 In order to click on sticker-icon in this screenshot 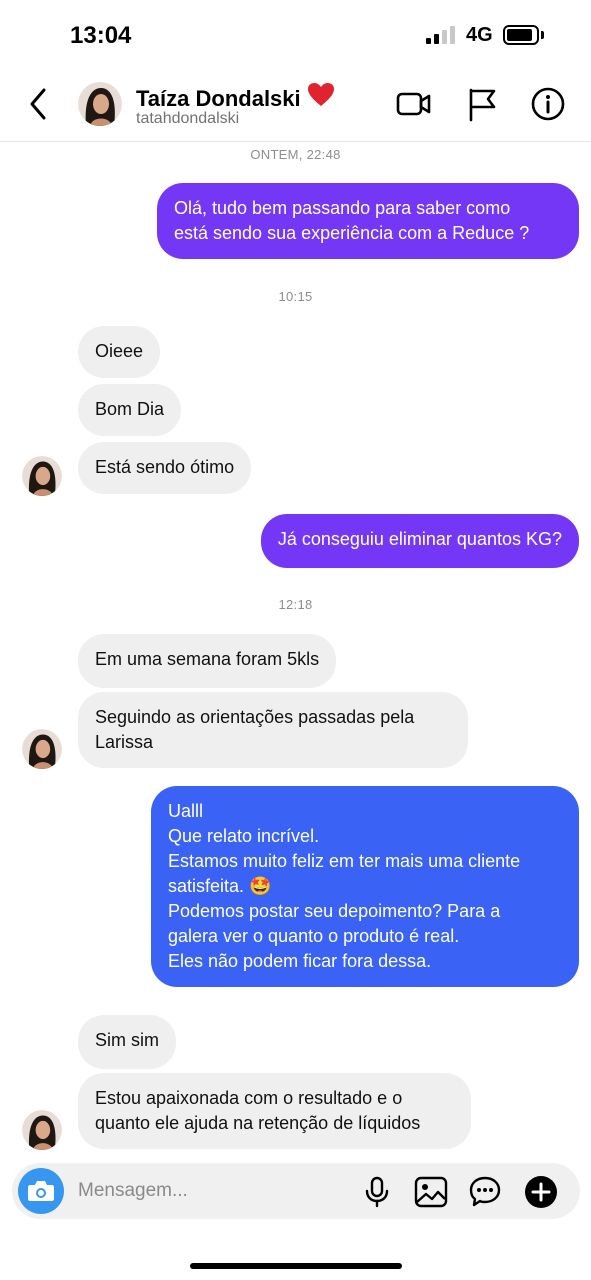, I will do `click(485, 1191)`.